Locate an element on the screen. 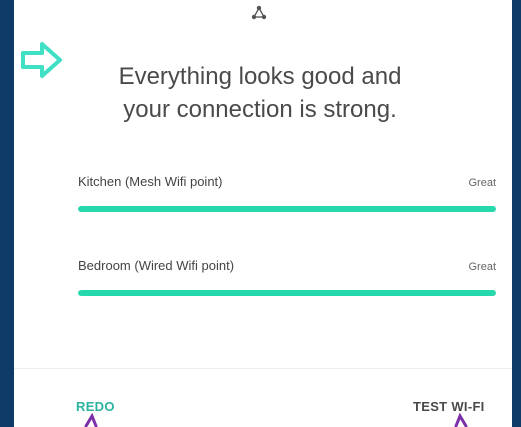 The image size is (521, 427). right-arrow-icon is located at coordinates (41, 60).